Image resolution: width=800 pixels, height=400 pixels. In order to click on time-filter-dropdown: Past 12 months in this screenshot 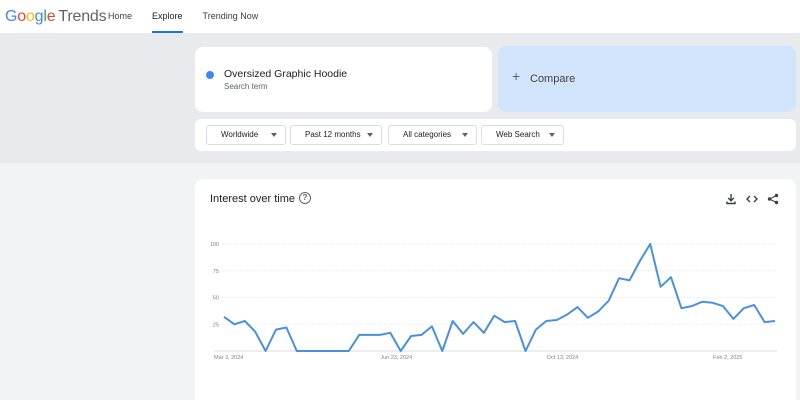, I will do `click(336, 135)`.